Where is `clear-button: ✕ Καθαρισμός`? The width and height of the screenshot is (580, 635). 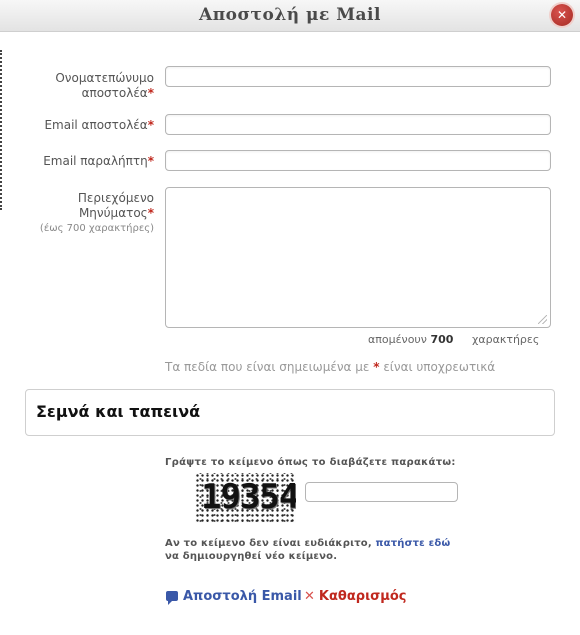 clear-button: ✕ Καθαρισμός is located at coordinates (355, 596).